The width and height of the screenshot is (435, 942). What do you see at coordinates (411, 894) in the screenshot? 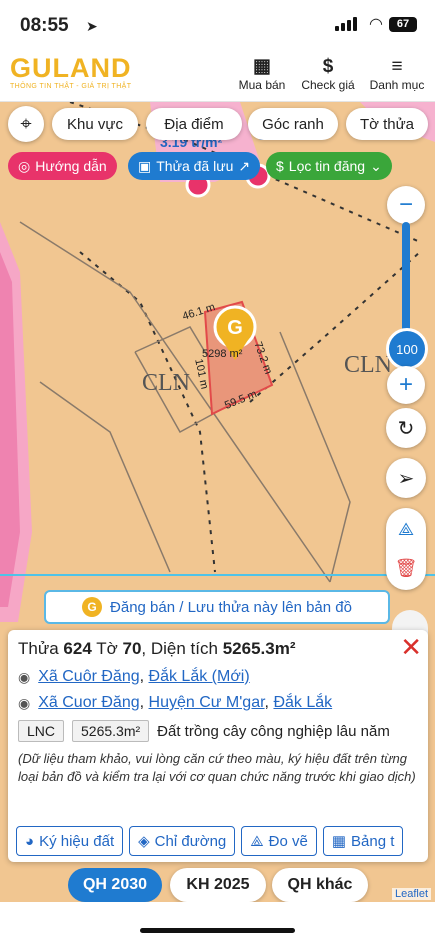
I see `leaflet-attribution: Leaflet` at bounding box center [411, 894].